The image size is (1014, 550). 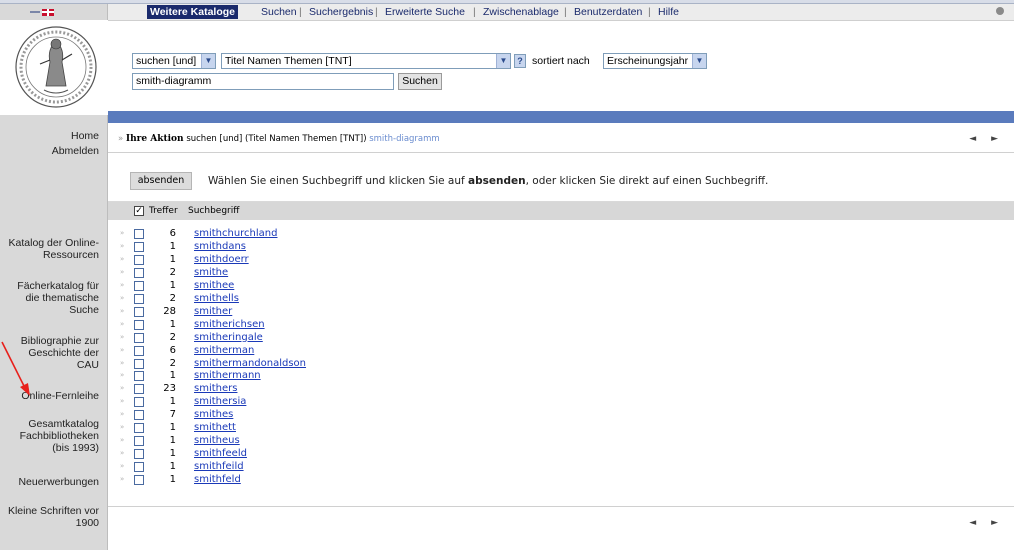 I want to click on search-term-link: smithes, so click(x=213, y=414).